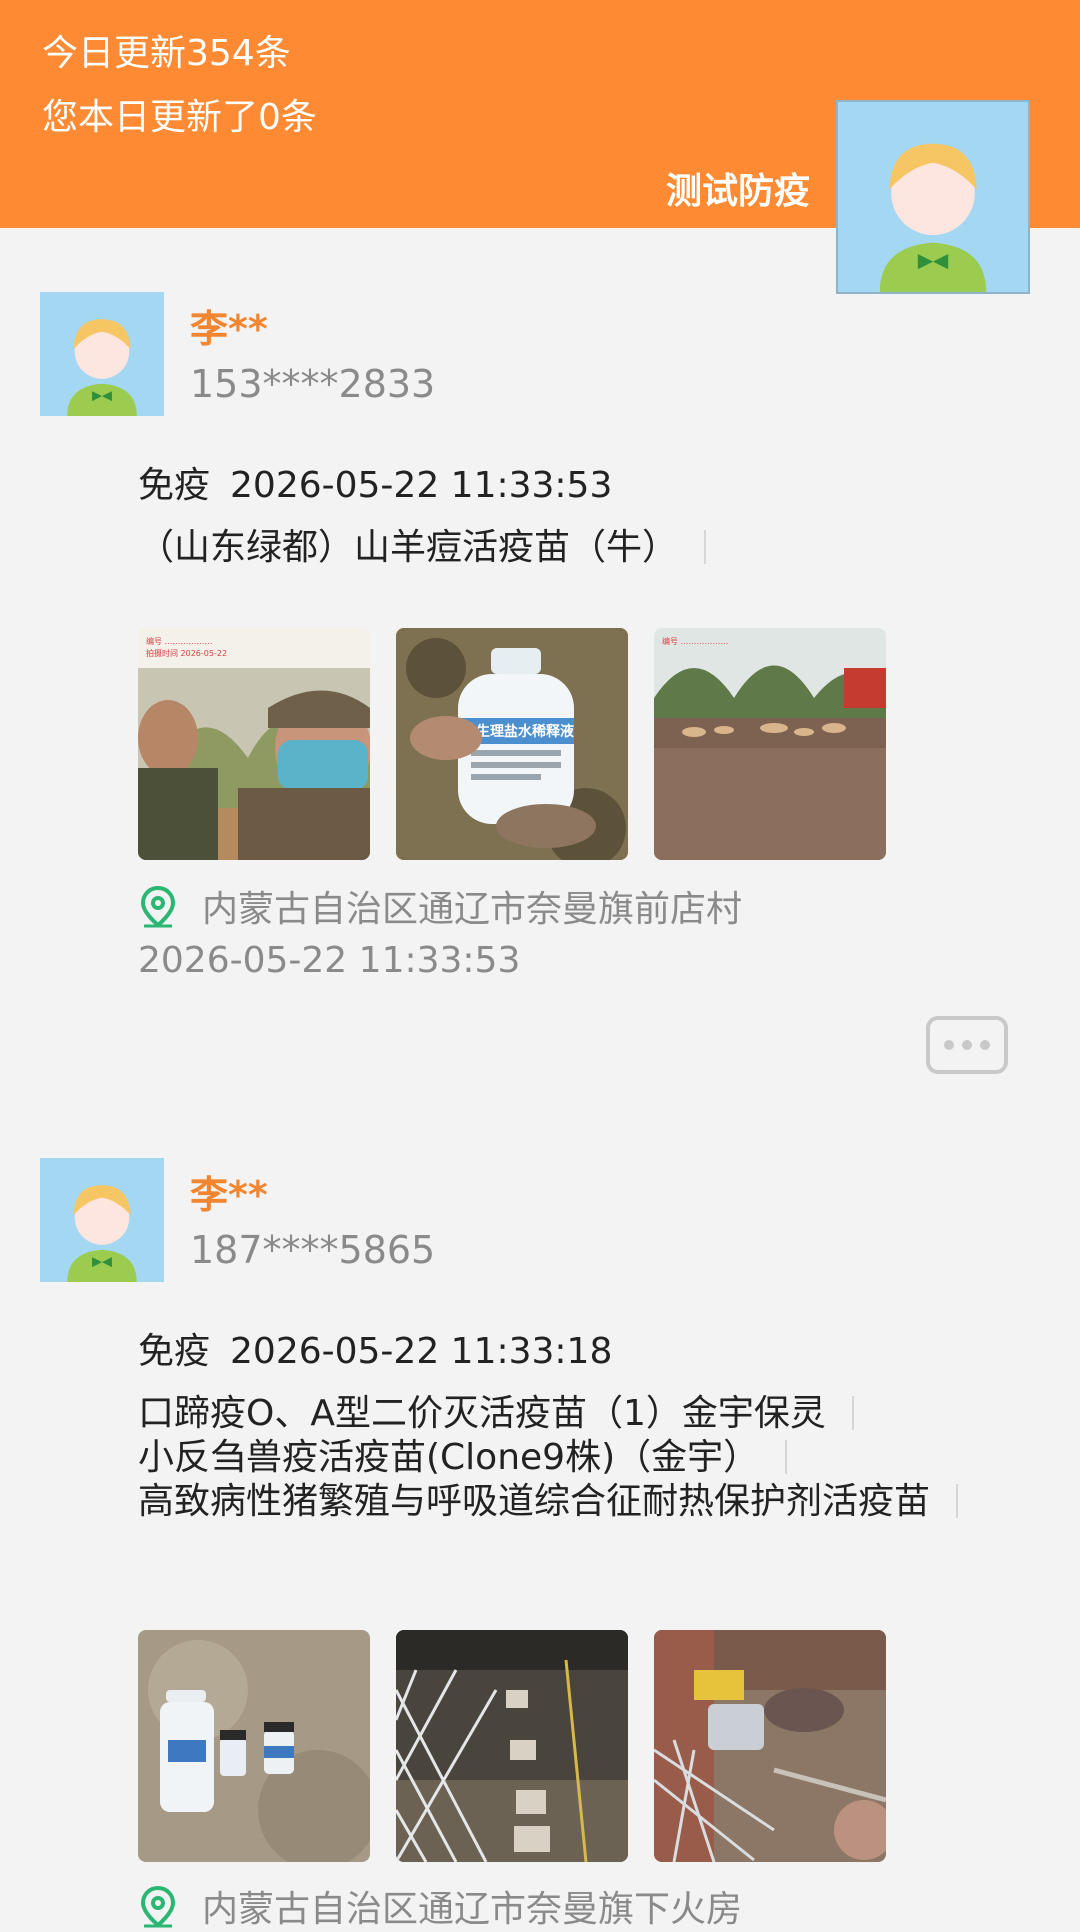 The height and width of the screenshot is (1932, 1080). I want to click on record-header: 免疫 2026-05-22 11:33:18, so click(375, 1348).